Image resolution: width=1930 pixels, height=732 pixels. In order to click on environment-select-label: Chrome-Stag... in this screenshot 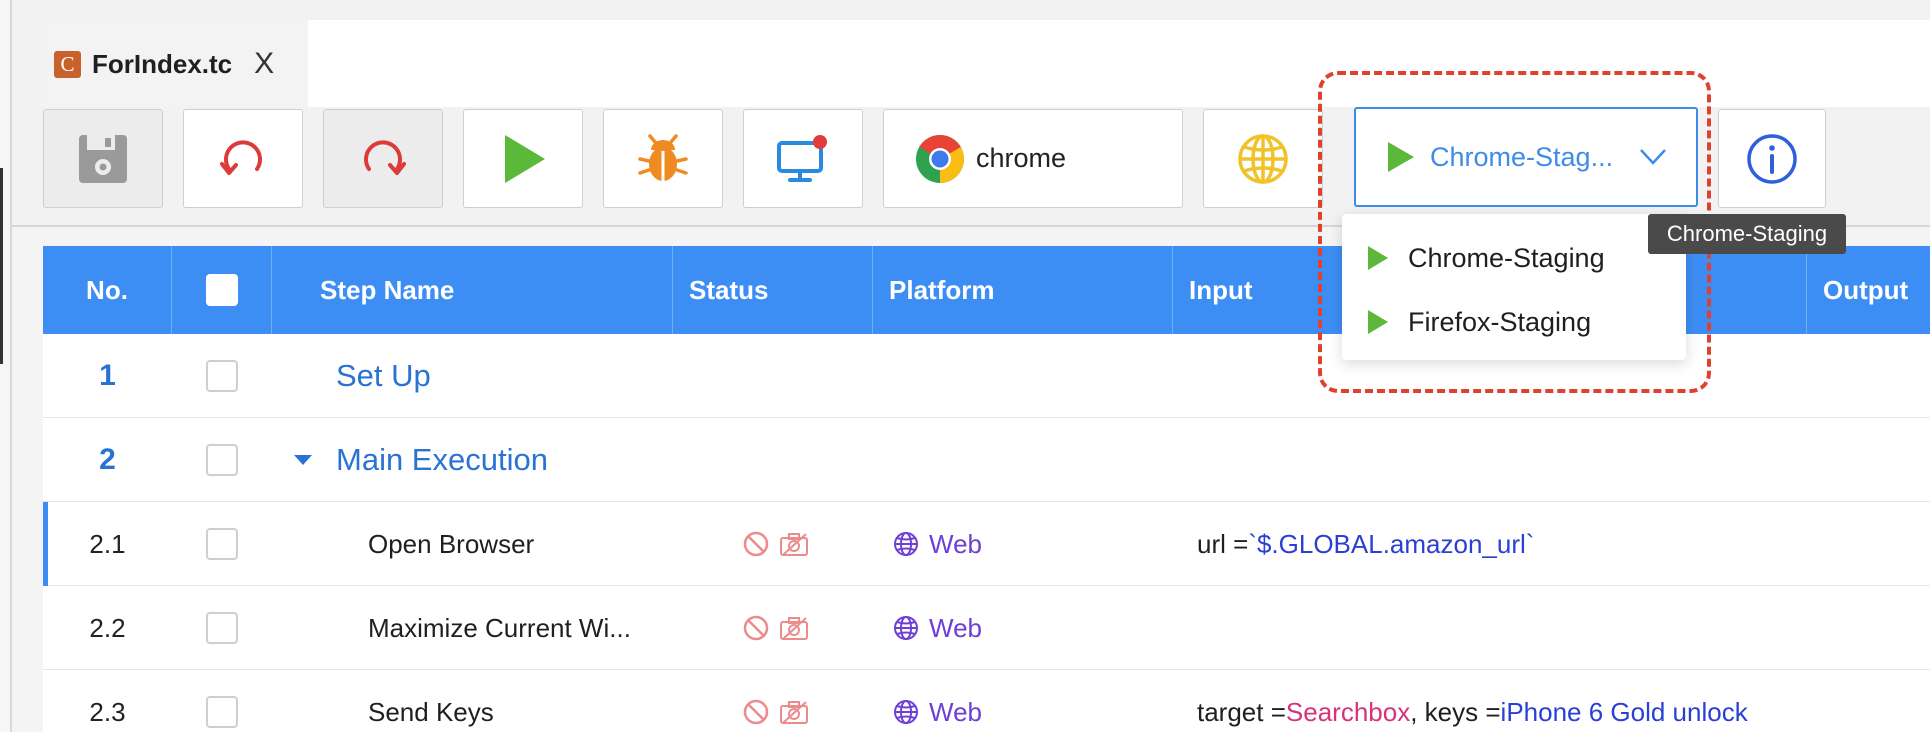, I will do `click(1522, 156)`.